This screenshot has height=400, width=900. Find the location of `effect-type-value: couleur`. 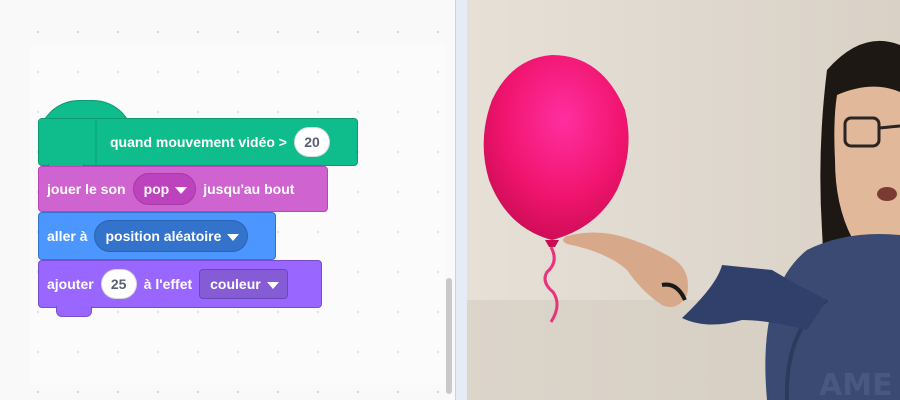

effect-type-value: couleur is located at coordinates (235, 284).